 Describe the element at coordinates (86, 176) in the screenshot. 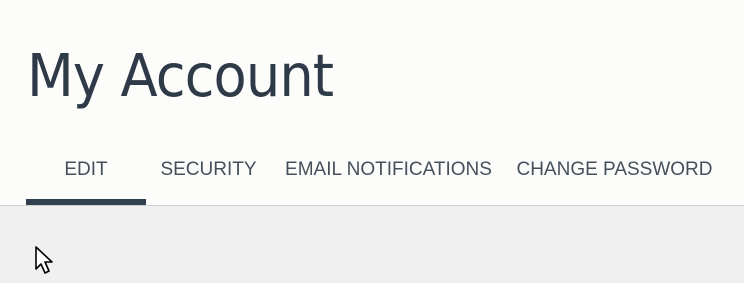

I see `tab-edit: EDIT` at that location.